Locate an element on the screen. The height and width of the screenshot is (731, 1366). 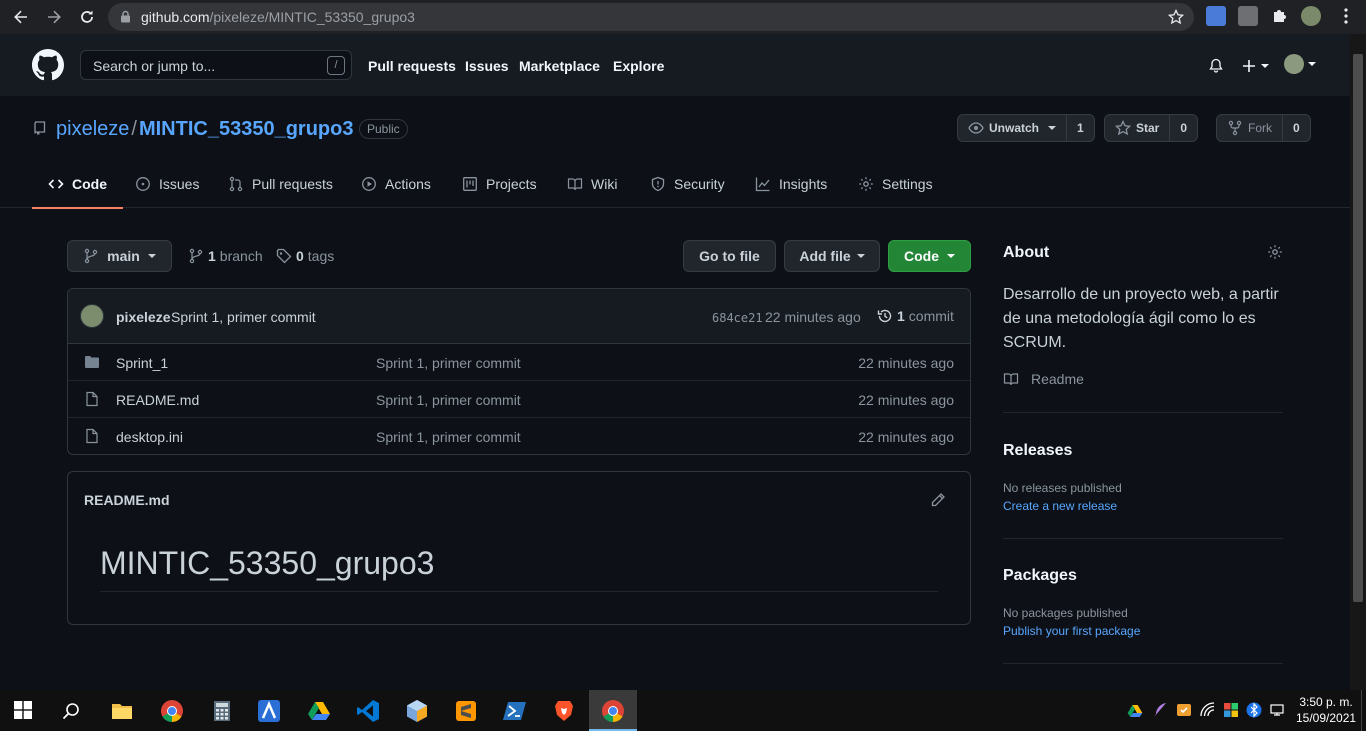
google-drive-icon is located at coordinates (319, 711).